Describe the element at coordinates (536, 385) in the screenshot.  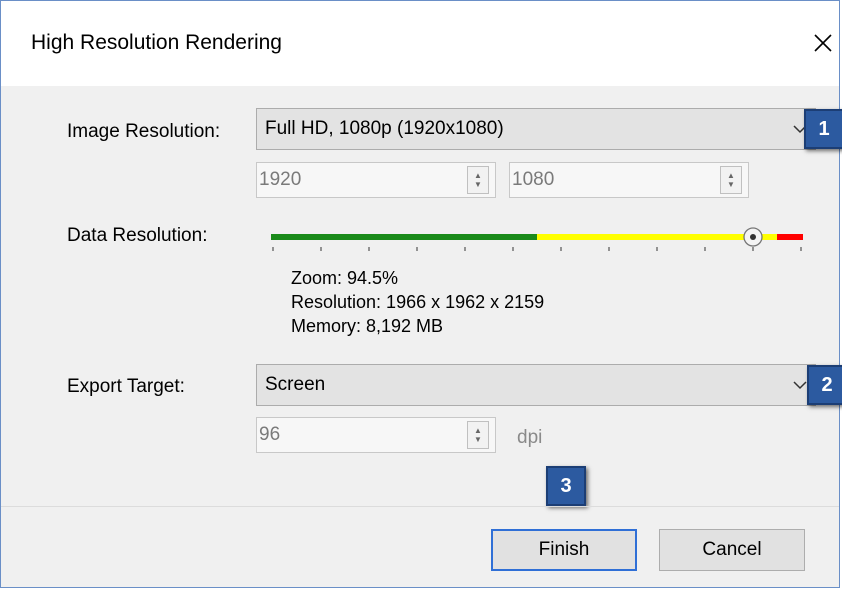
I see `export-target-dropdown: Screen` at that location.